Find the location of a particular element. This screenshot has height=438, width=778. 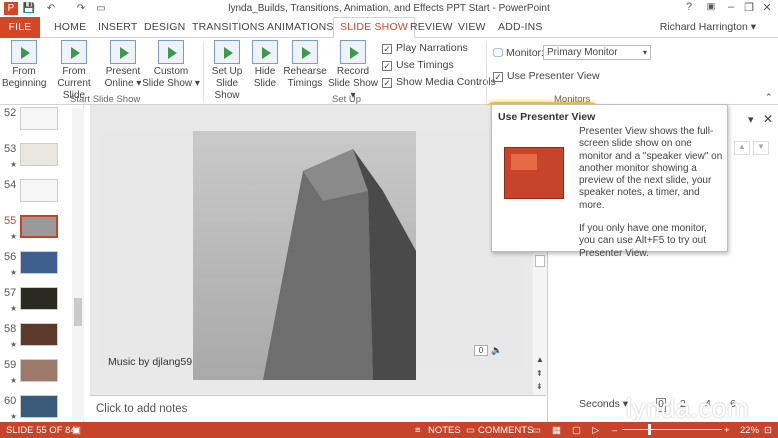

move-down-icon: ▼ is located at coordinates (761, 148).